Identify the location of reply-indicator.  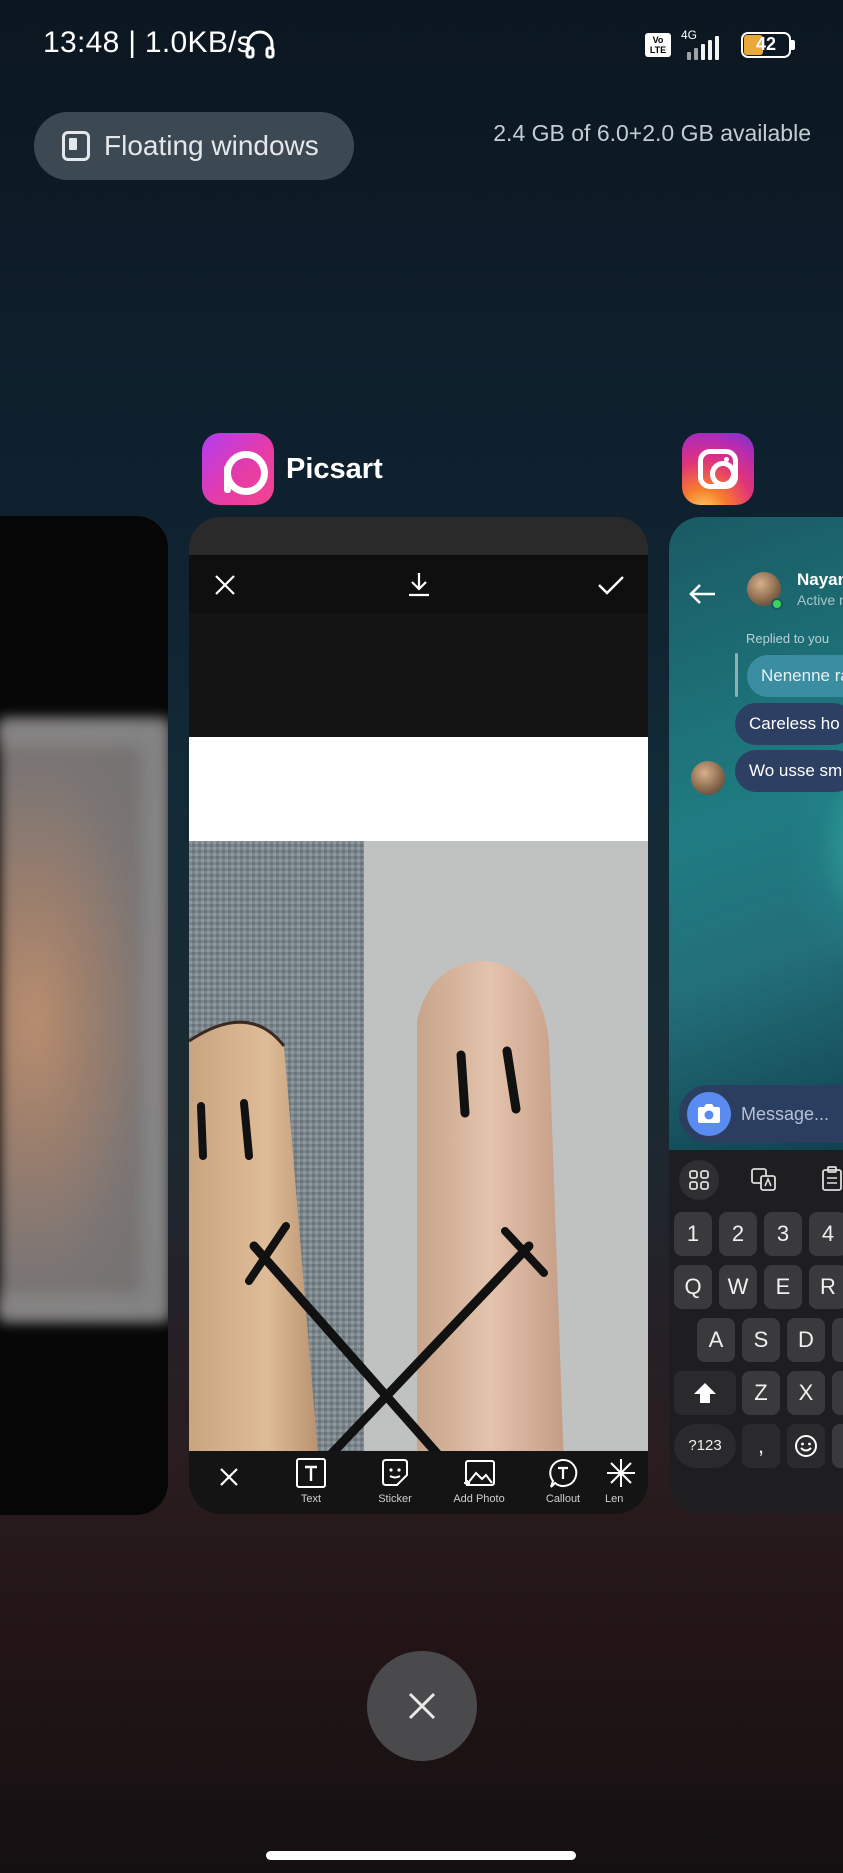
(736, 675).